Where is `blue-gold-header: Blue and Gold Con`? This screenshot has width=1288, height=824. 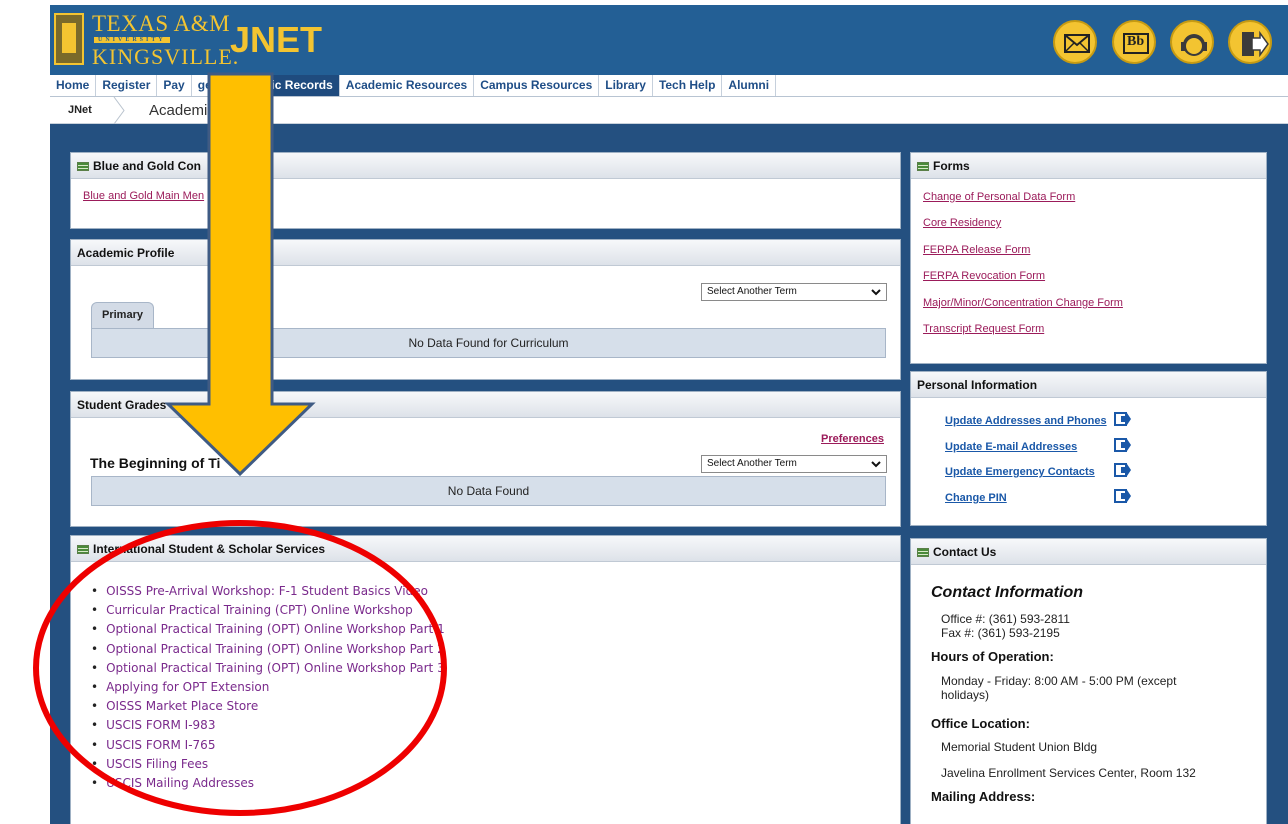
blue-gold-header: Blue and Gold Con is located at coordinates (485, 166).